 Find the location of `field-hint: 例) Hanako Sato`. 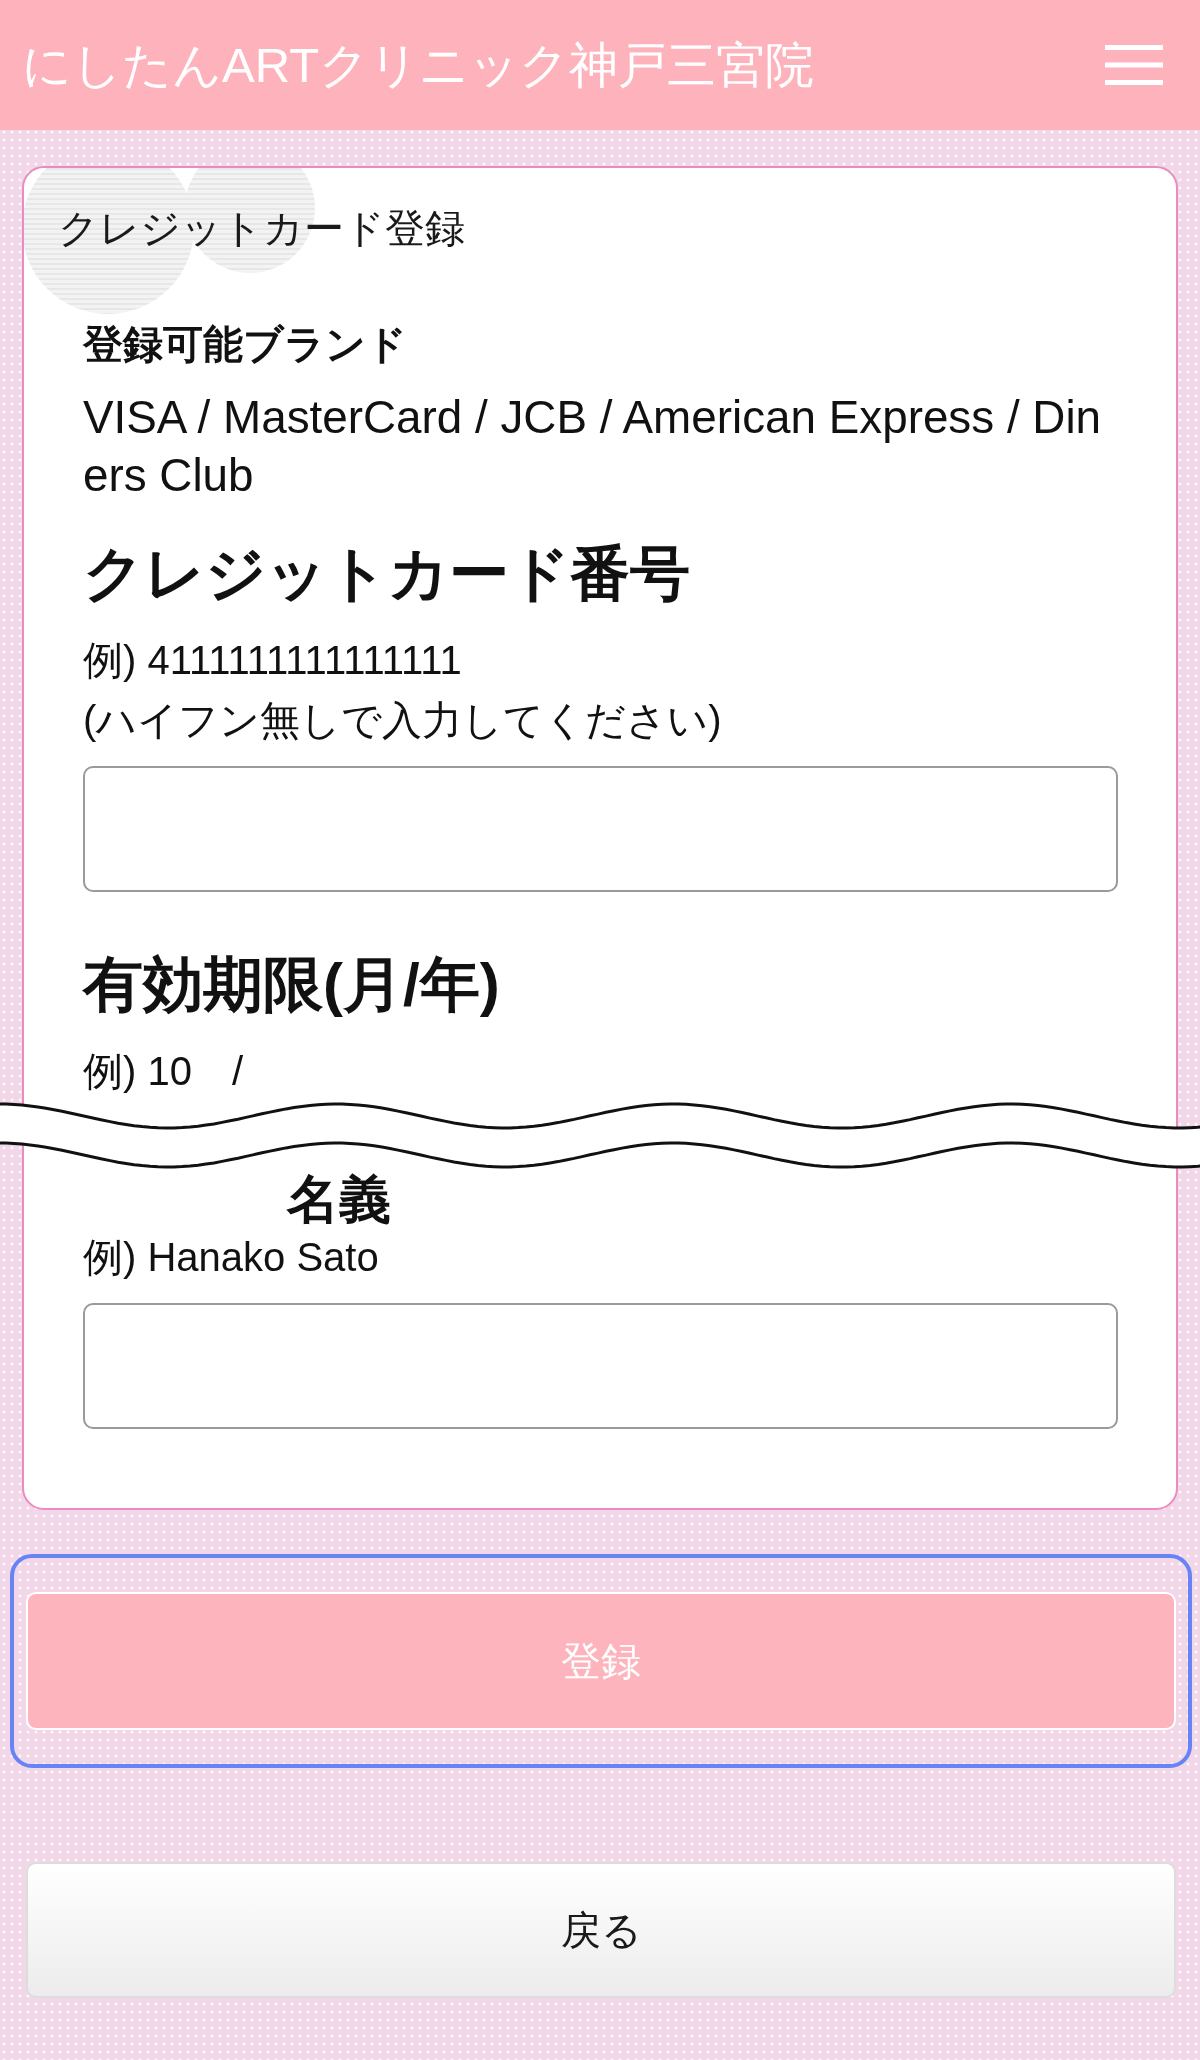

field-hint: 例) Hanako Sato is located at coordinates (231, 1257).